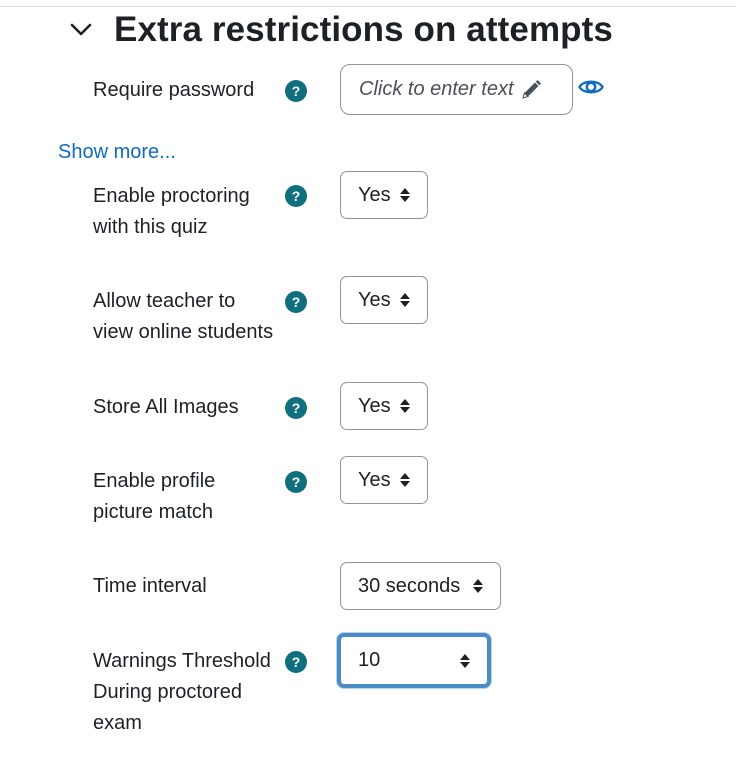 This screenshot has height=762, width=736. What do you see at coordinates (374, 299) in the screenshot?
I see `teacher-view-value: Yes` at bounding box center [374, 299].